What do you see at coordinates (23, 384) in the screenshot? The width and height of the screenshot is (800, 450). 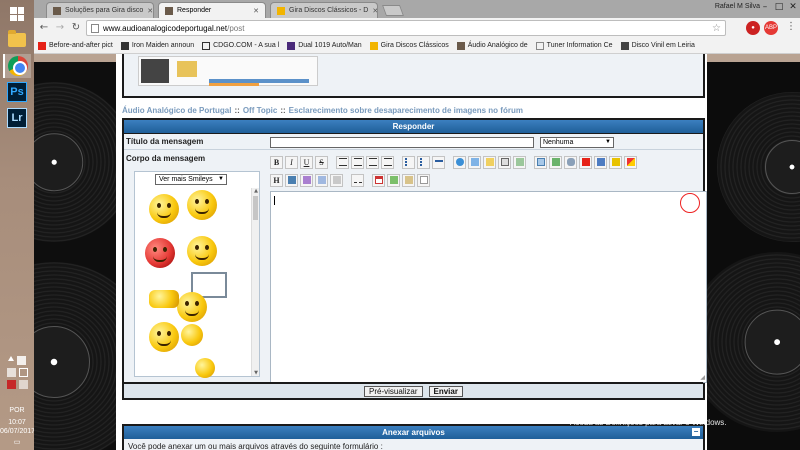 I see `notification-flag-icon` at bounding box center [23, 384].